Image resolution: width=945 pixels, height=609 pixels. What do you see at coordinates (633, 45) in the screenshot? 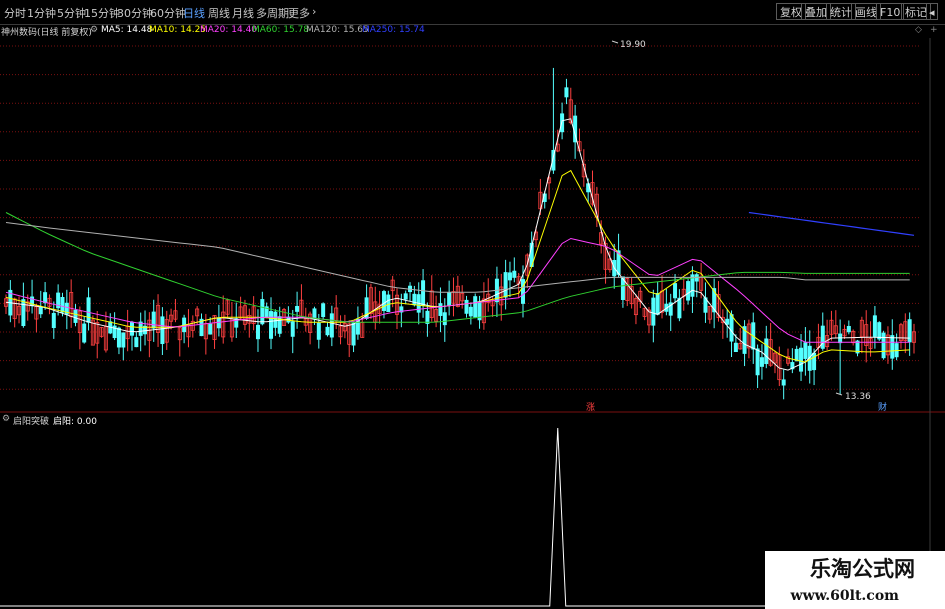
I see `high-price-label: 19.90` at bounding box center [633, 45].